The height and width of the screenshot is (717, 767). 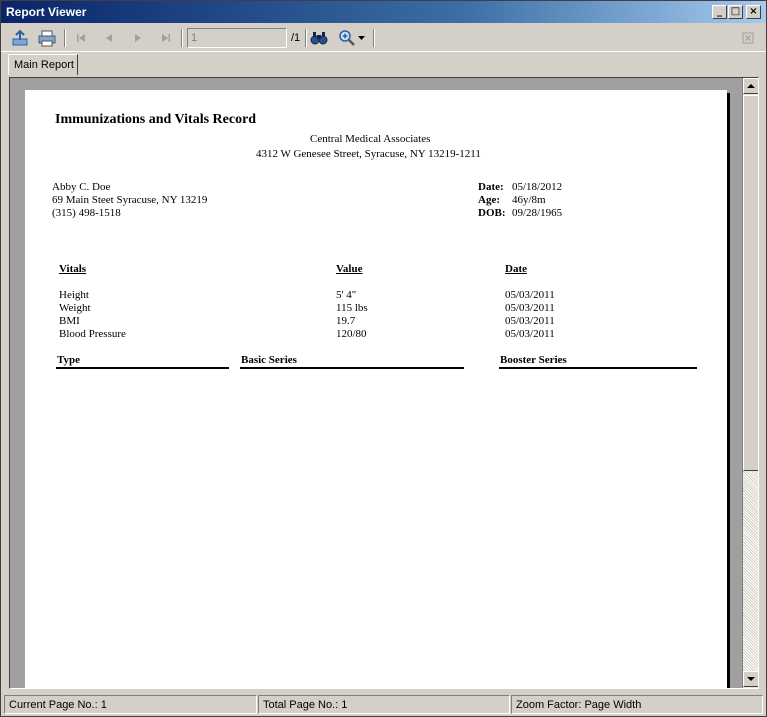 I want to click on dob-value: 09/28/1965, so click(x=537, y=213).